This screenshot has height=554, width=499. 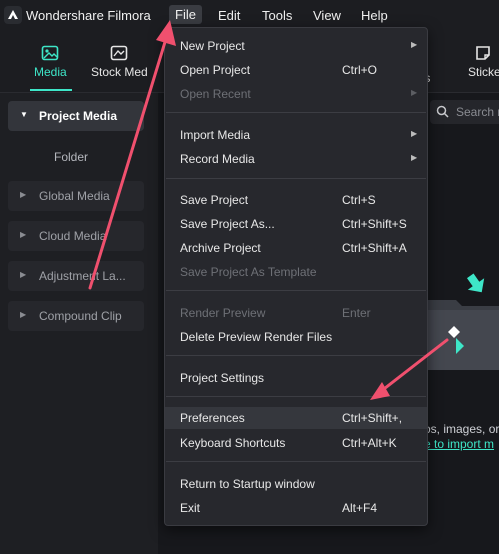 I want to click on menu-item-render-preview: Render Preview Enter, so click(x=296, y=313).